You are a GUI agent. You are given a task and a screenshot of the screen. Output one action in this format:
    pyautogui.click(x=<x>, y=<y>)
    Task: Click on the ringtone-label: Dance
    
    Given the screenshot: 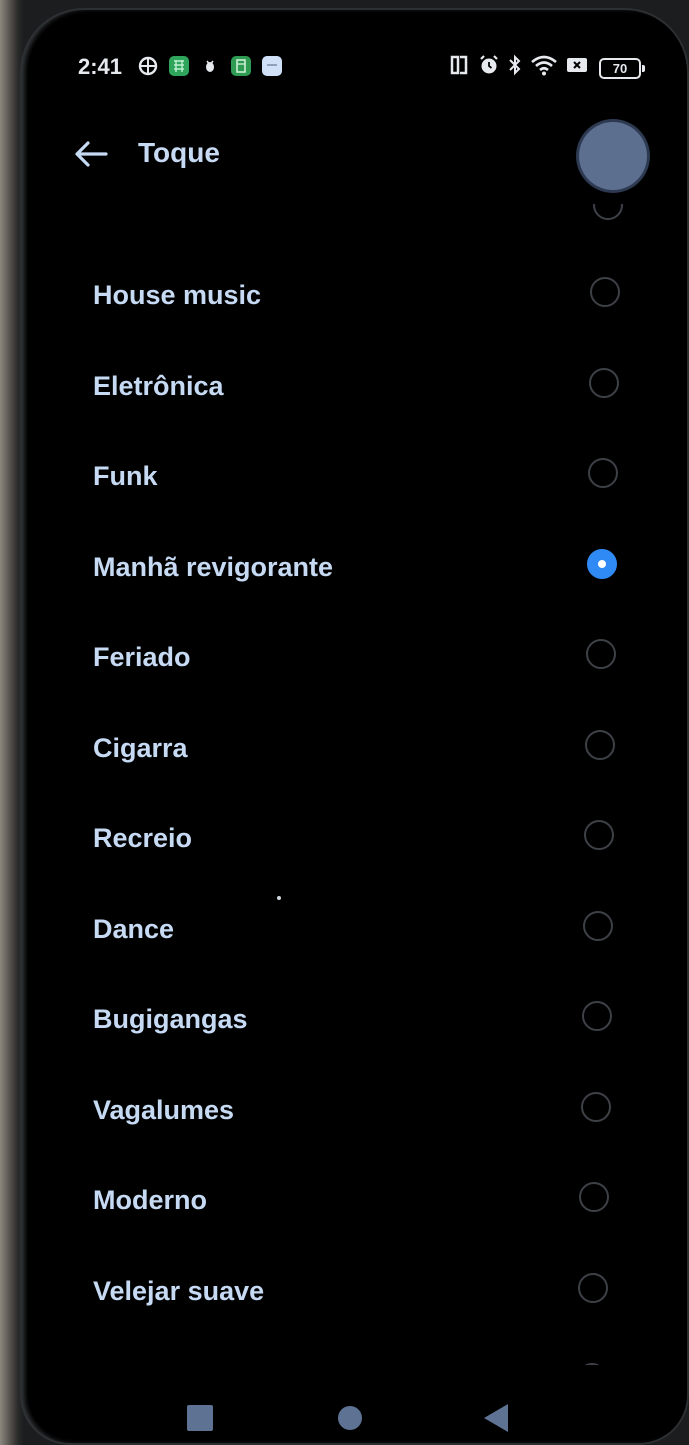 What is the action you would take?
    pyautogui.click(x=134, y=928)
    